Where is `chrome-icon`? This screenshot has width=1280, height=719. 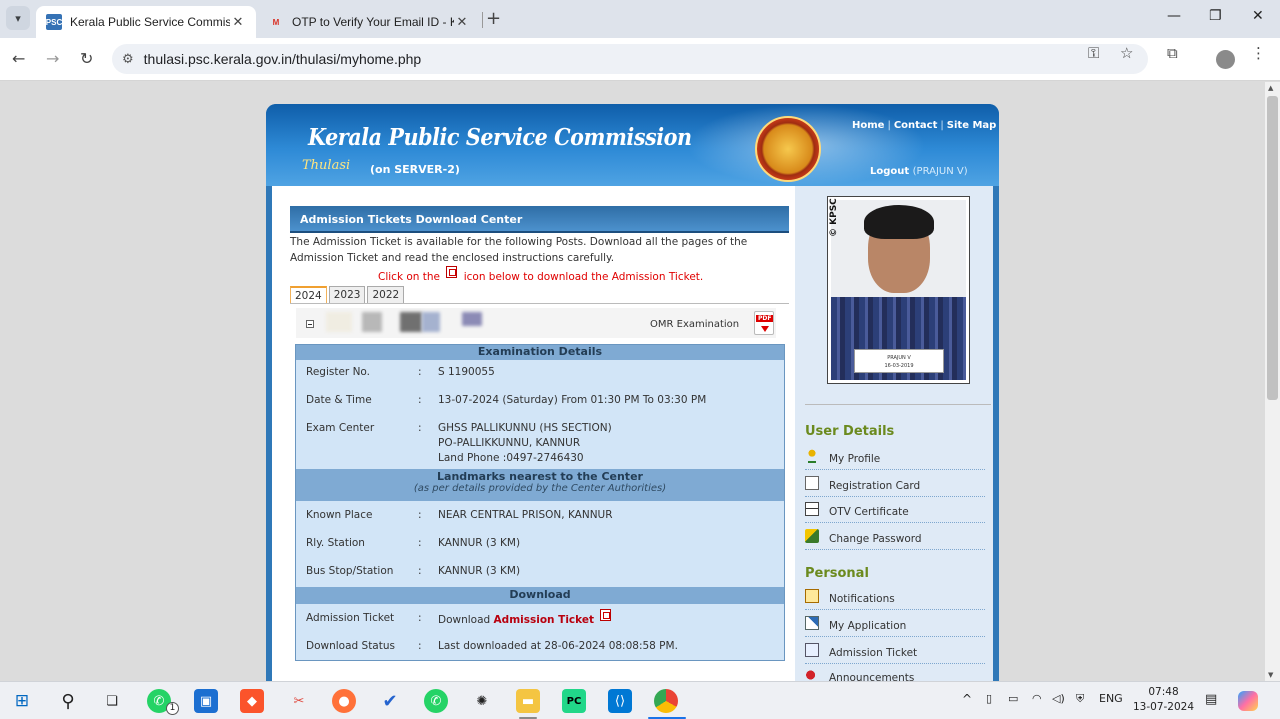 chrome-icon is located at coordinates (666, 701).